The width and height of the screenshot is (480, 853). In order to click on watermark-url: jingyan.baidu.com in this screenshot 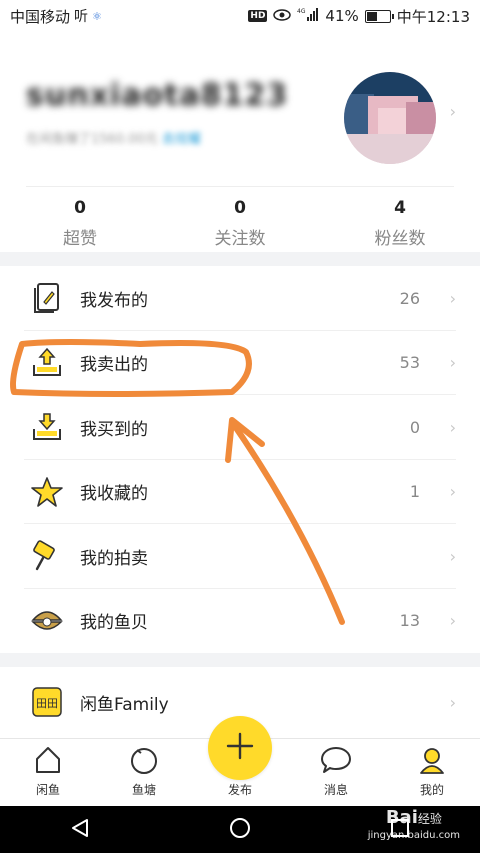, I will do `click(413, 835)`.